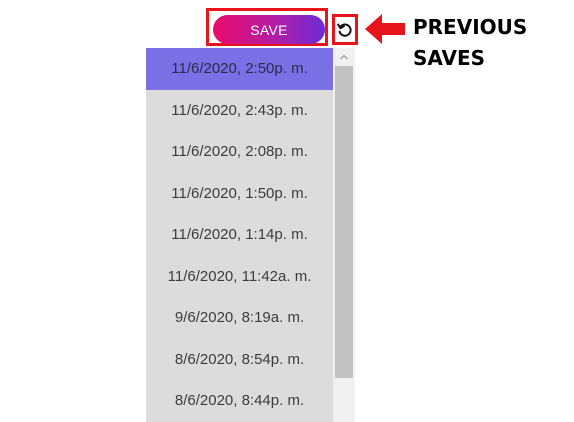 The width and height of the screenshot is (574, 422). I want to click on annotation-line-1: PREVIOUS, so click(470, 27).